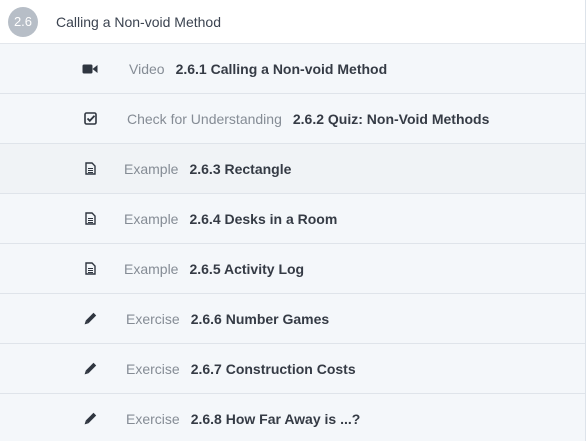 The image size is (586, 441). I want to click on checkbox-icon, so click(90, 119).